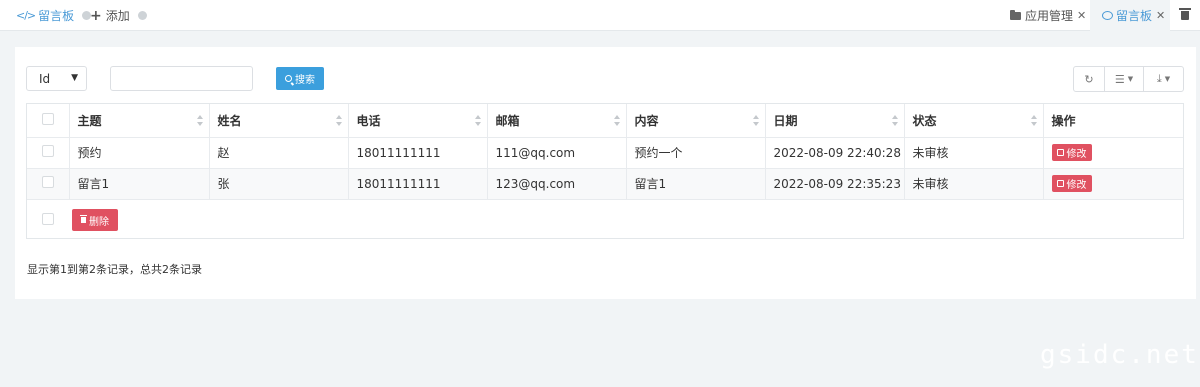  I want to click on tab-message-board-active: 留言板 ✕, so click(1130, 15).